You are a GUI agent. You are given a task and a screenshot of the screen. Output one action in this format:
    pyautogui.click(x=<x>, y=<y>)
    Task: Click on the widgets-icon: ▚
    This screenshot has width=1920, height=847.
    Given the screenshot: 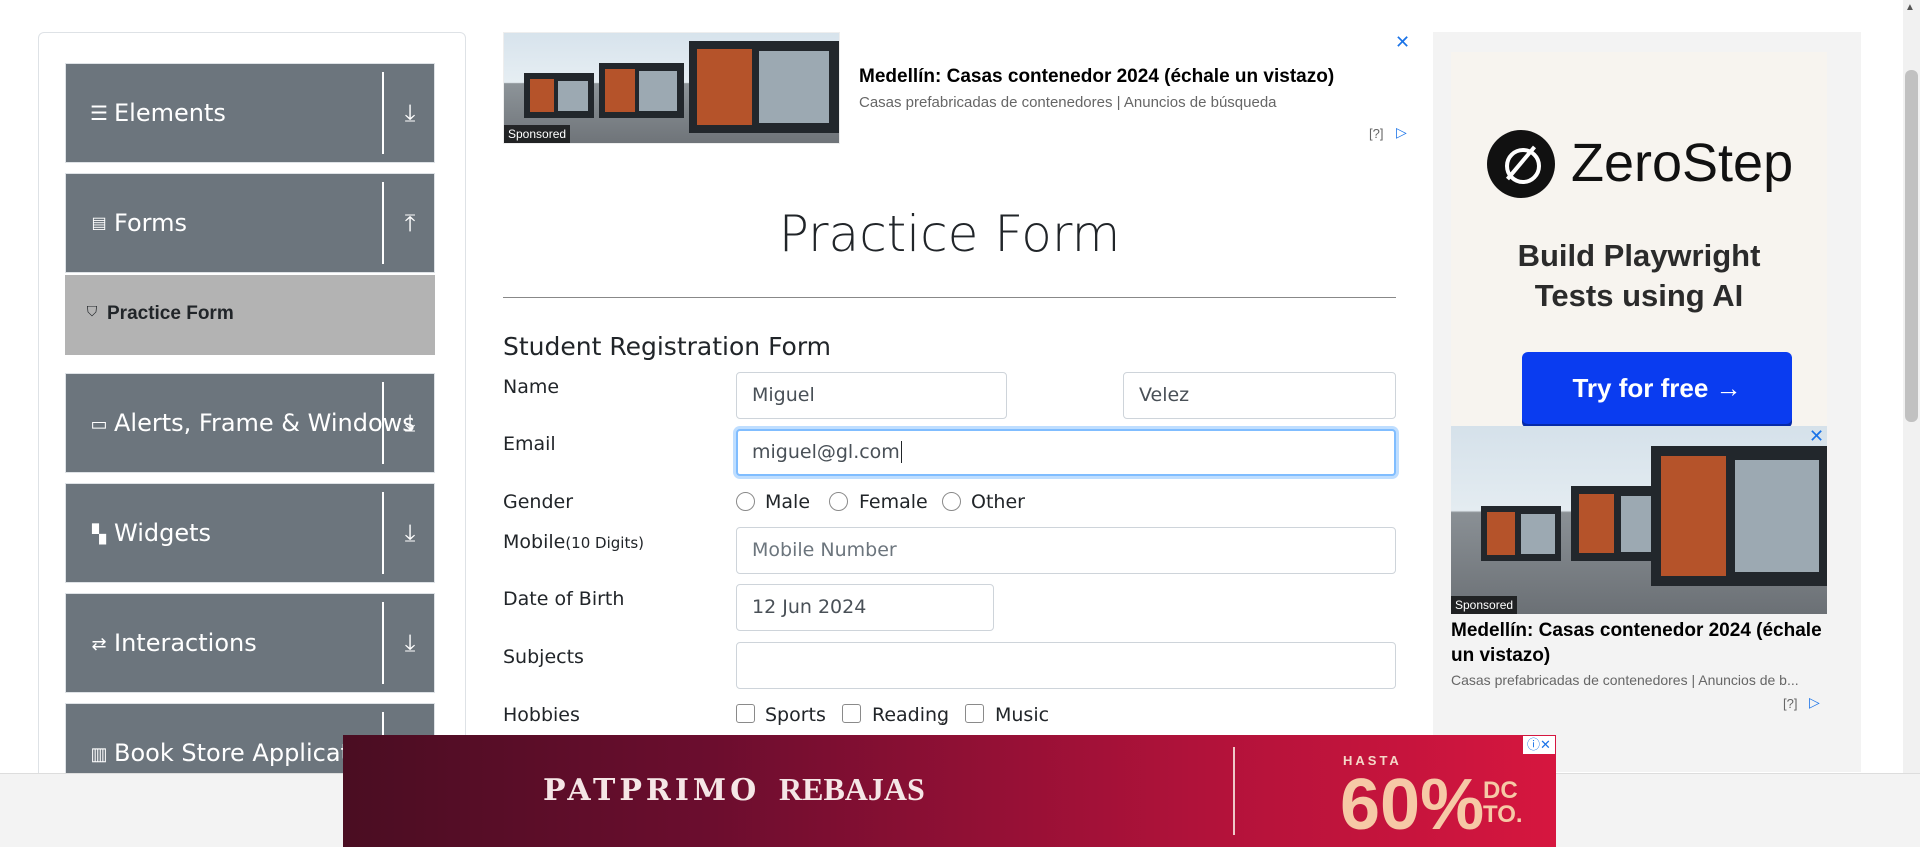 What is the action you would take?
    pyautogui.click(x=99, y=534)
    